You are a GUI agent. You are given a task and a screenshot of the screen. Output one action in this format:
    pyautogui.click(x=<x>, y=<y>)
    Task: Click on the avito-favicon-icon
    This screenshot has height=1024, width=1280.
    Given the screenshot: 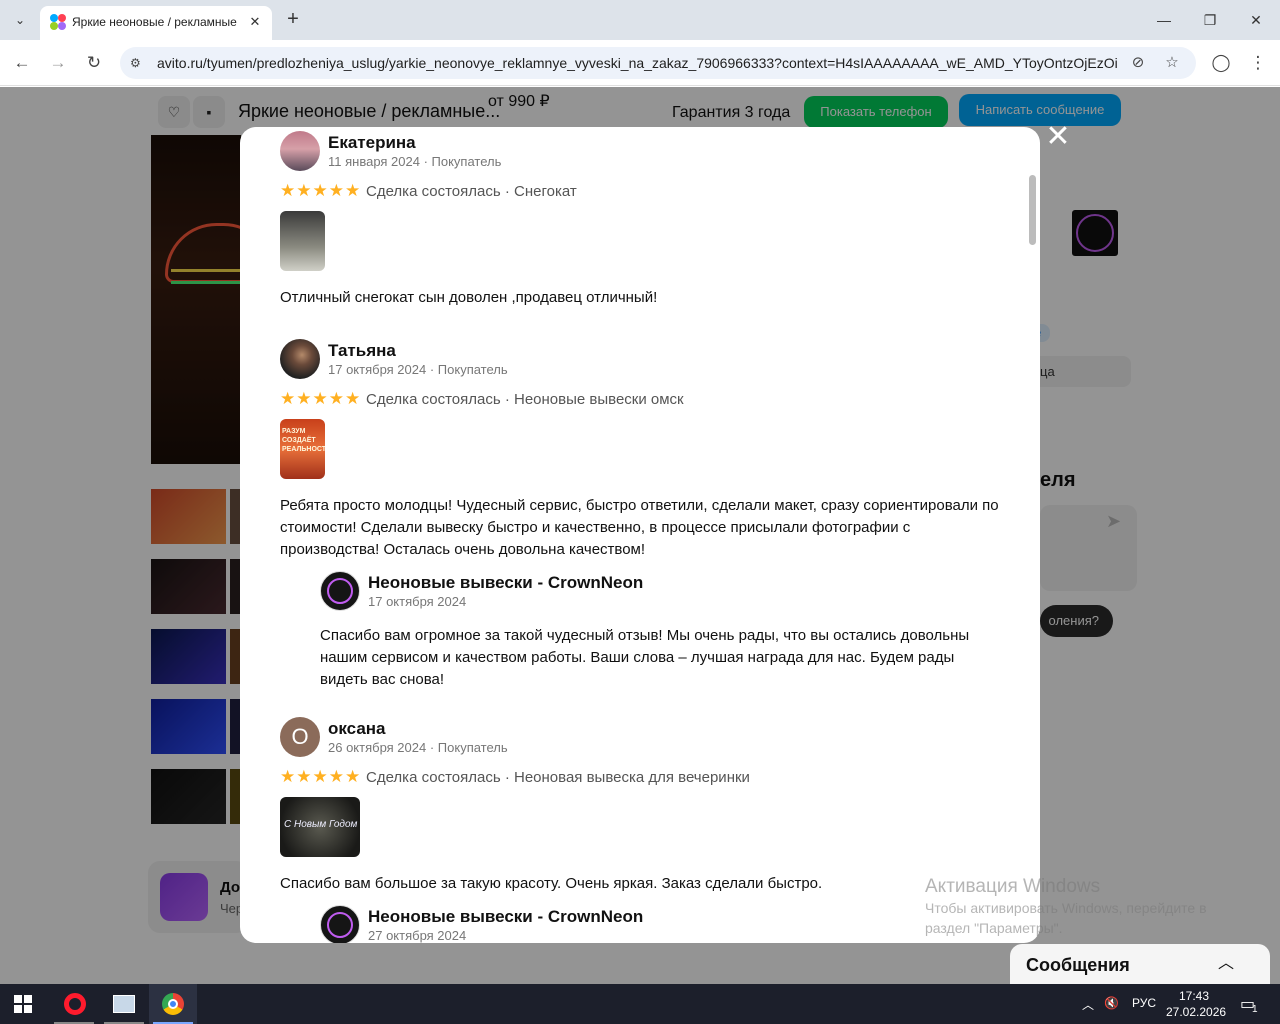 What is the action you would take?
    pyautogui.click(x=58, y=22)
    